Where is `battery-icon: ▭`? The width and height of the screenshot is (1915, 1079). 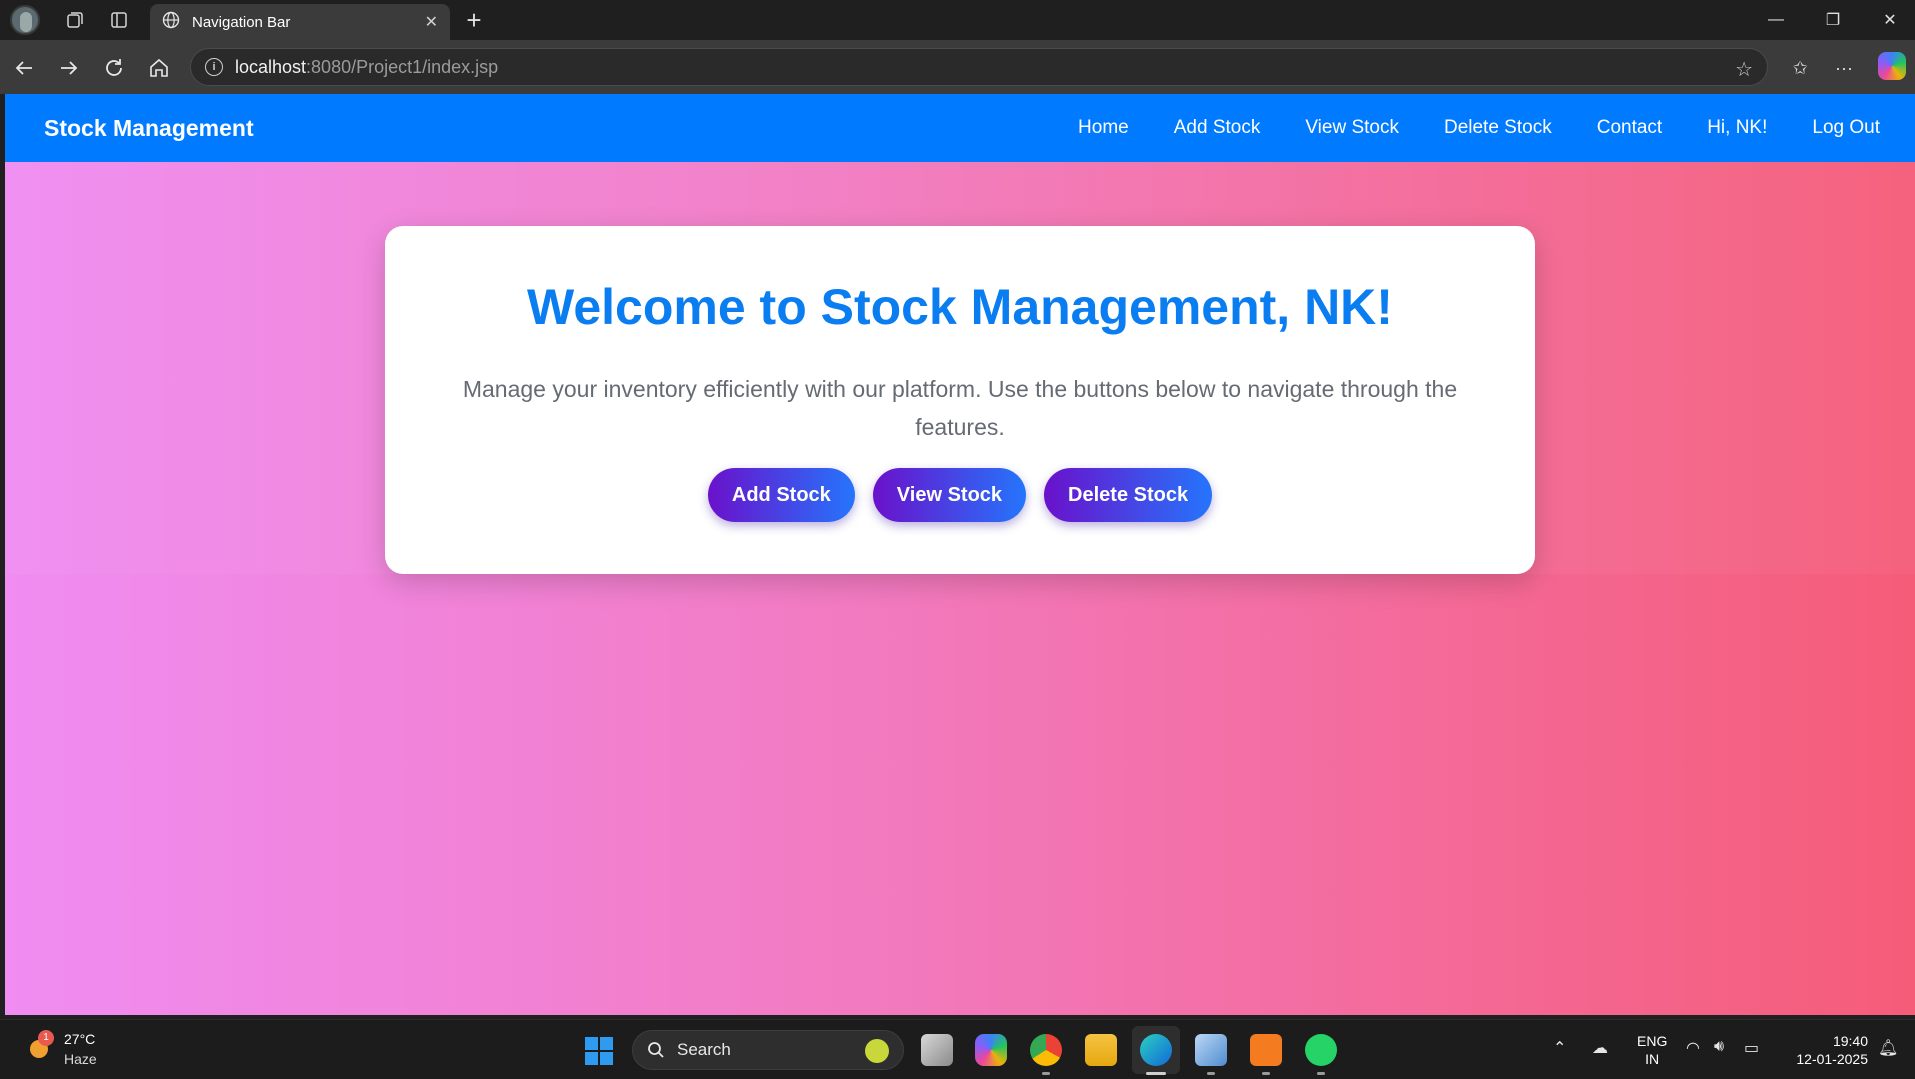 battery-icon: ▭ is located at coordinates (1751, 1048).